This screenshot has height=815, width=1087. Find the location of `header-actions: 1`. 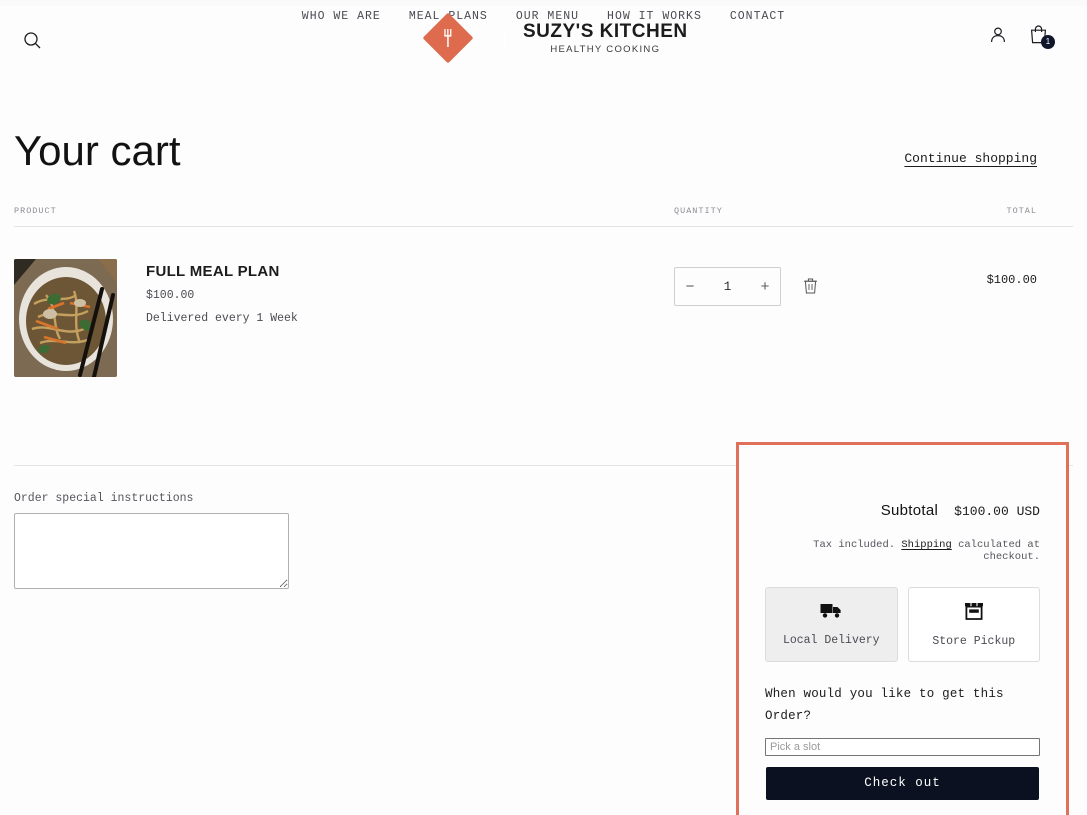

header-actions: 1 is located at coordinates (1021, 36).